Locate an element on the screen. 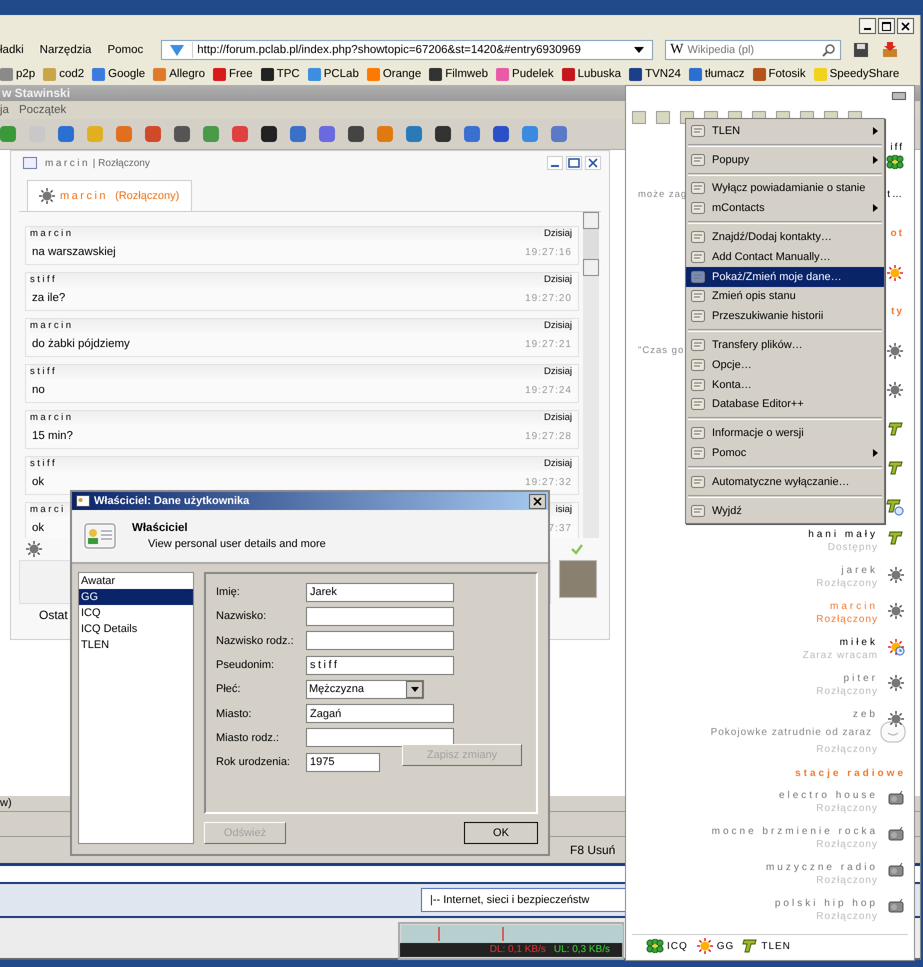 The width and height of the screenshot is (923, 967). upload-speed: UL: 0,3 KB/s is located at coordinates (582, 950).